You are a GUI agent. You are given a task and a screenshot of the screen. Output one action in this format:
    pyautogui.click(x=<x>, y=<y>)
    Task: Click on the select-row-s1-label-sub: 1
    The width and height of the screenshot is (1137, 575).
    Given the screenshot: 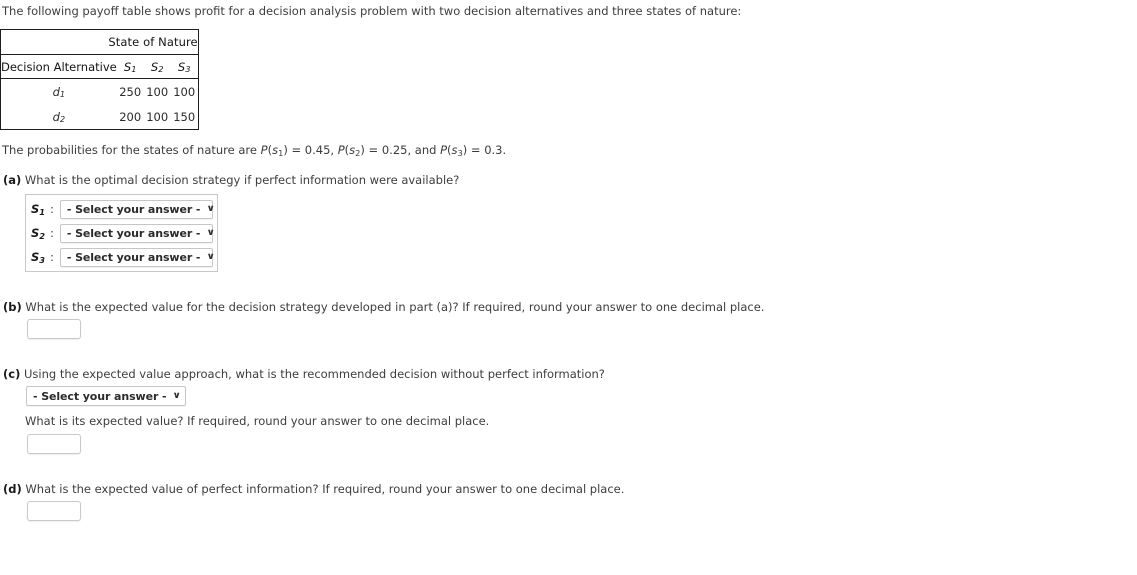 What is the action you would take?
    pyautogui.click(x=42, y=211)
    